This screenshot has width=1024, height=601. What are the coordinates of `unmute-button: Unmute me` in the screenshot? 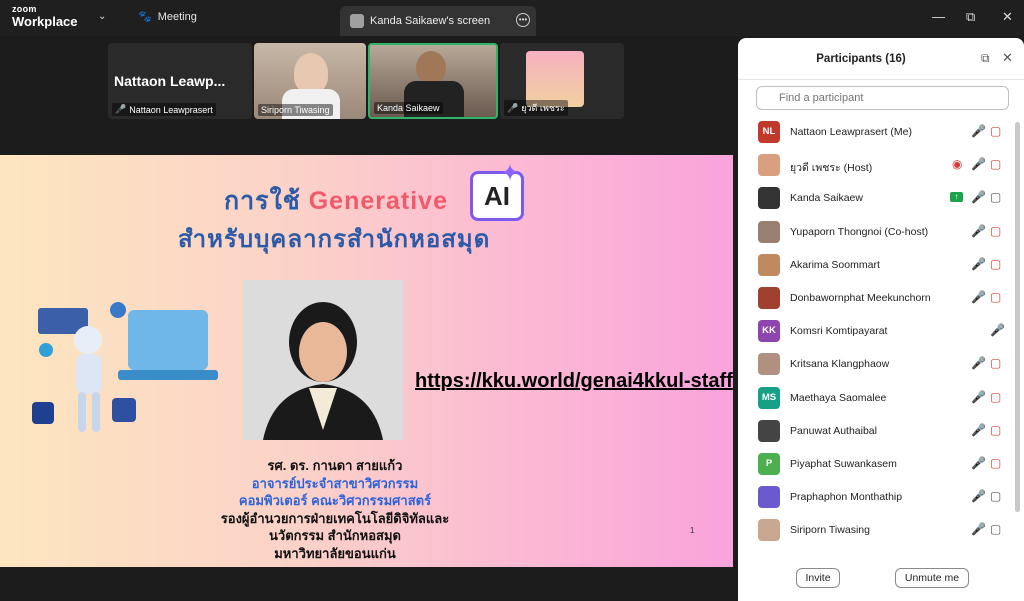 It's located at (932, 578).